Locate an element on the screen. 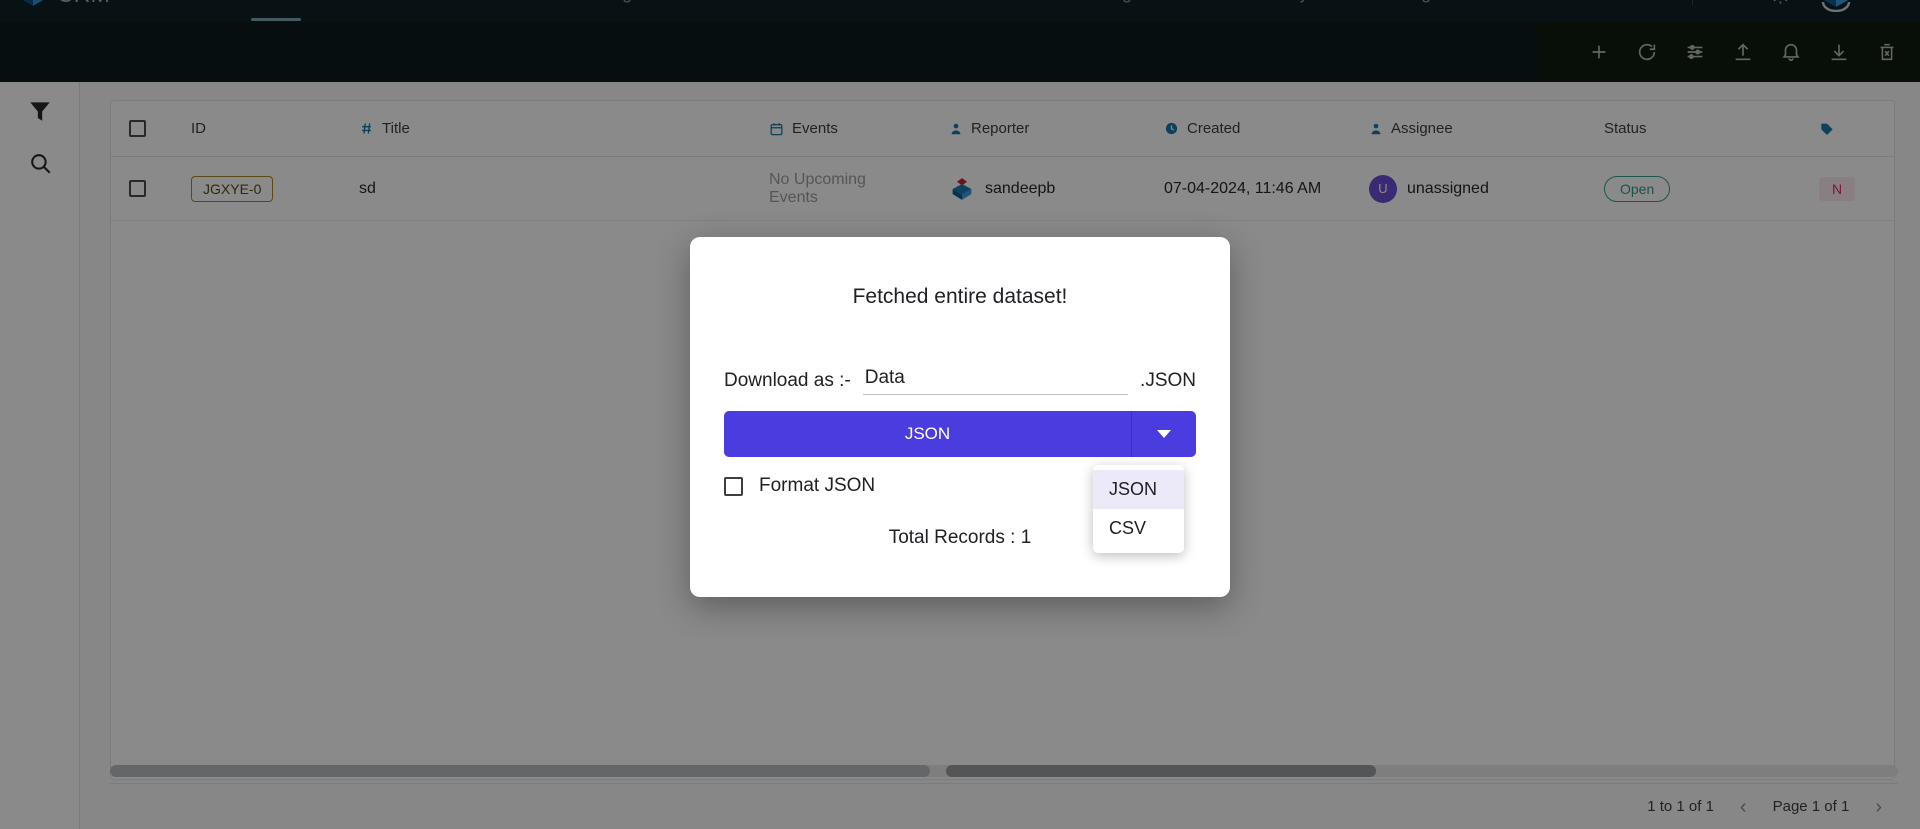  dropdown-option-csv: CSV is located at coordinates (1138, 528).